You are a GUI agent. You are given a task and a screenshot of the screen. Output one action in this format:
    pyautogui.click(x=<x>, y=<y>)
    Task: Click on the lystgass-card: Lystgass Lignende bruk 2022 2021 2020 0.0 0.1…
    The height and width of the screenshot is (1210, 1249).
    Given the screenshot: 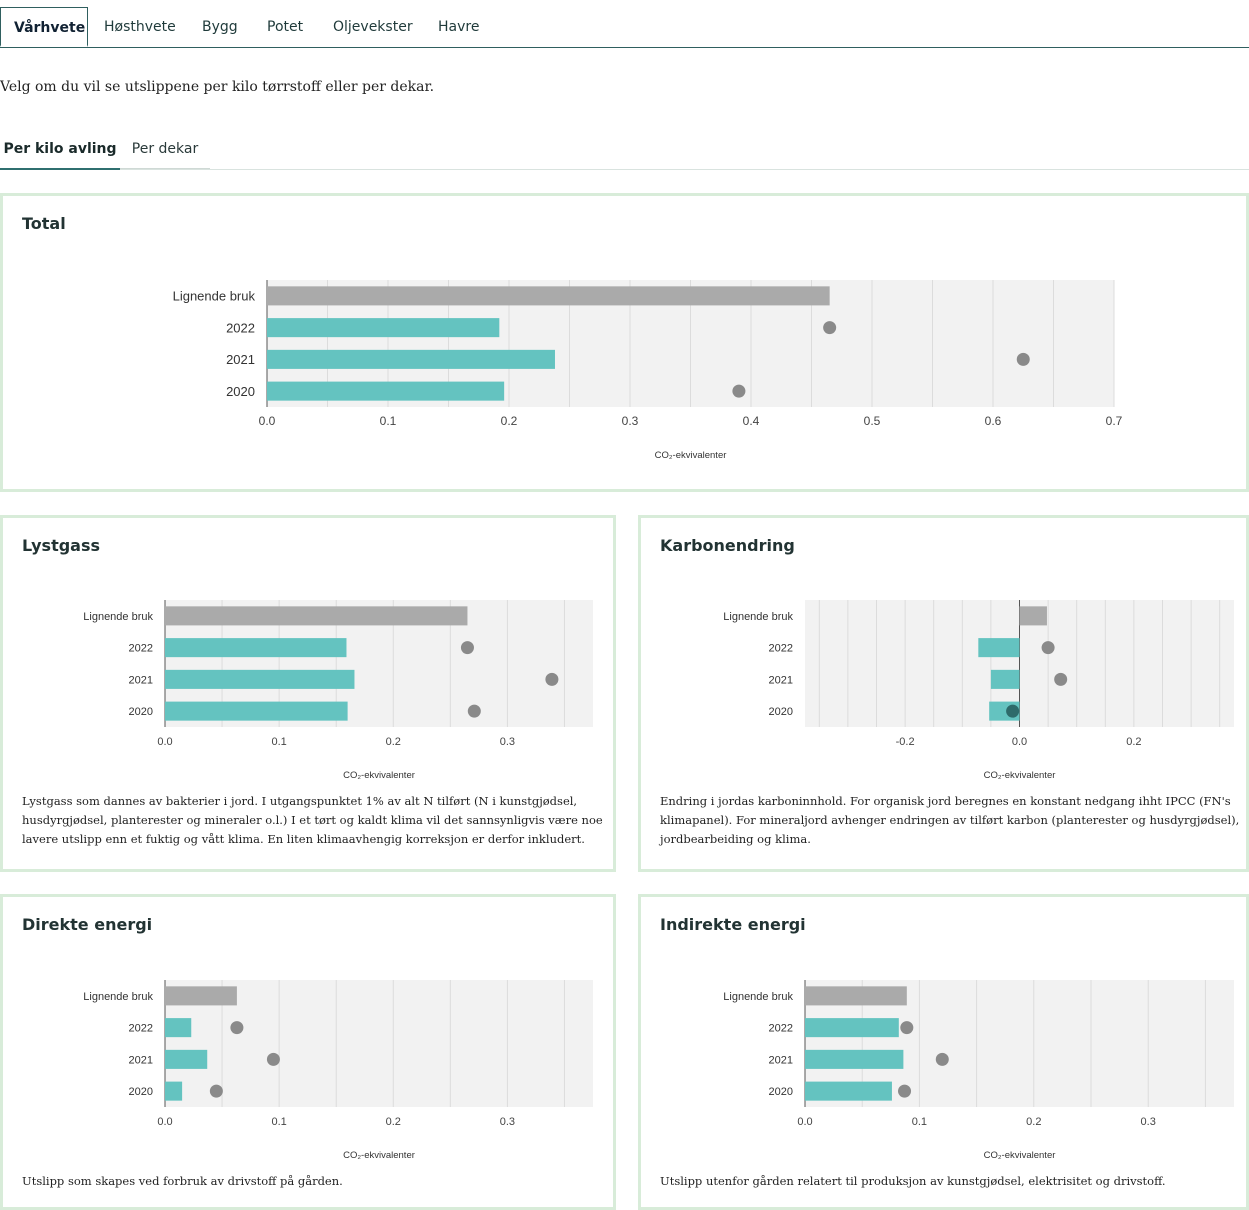 What is the action you would take?
    pyautogui.click(x=308, y=693)
    